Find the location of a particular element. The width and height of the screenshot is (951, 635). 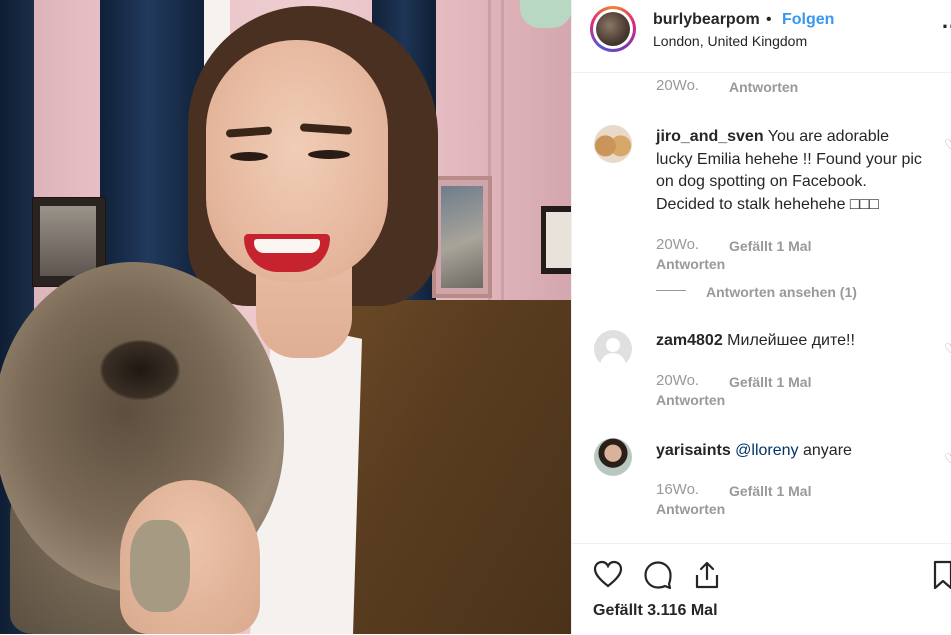

share-icon is located at coordinates (707, 575).